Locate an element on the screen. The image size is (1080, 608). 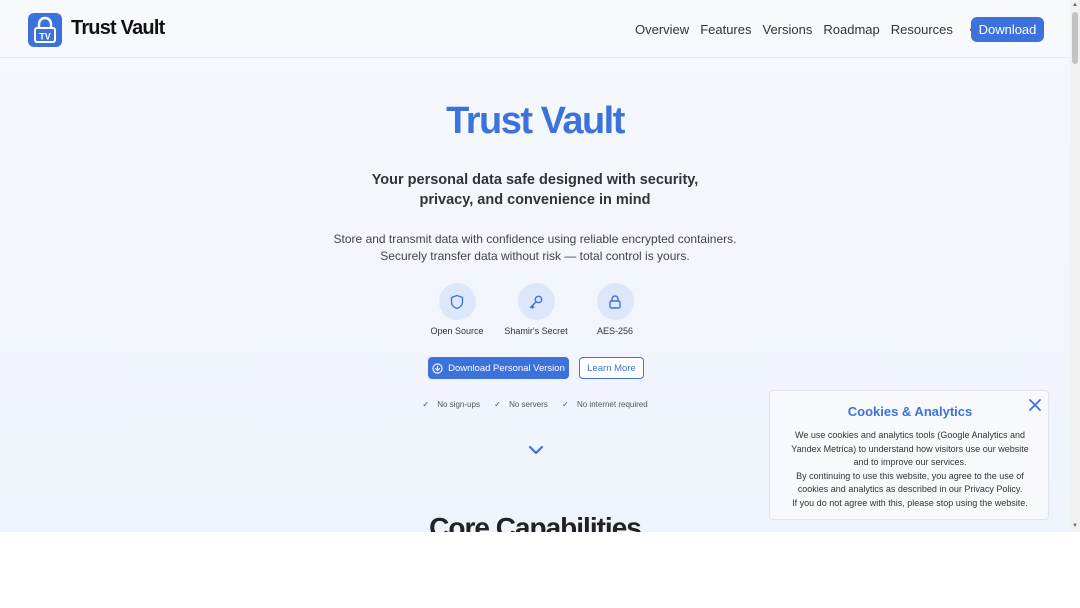
shield-icon is located at coordinates (457, 301).